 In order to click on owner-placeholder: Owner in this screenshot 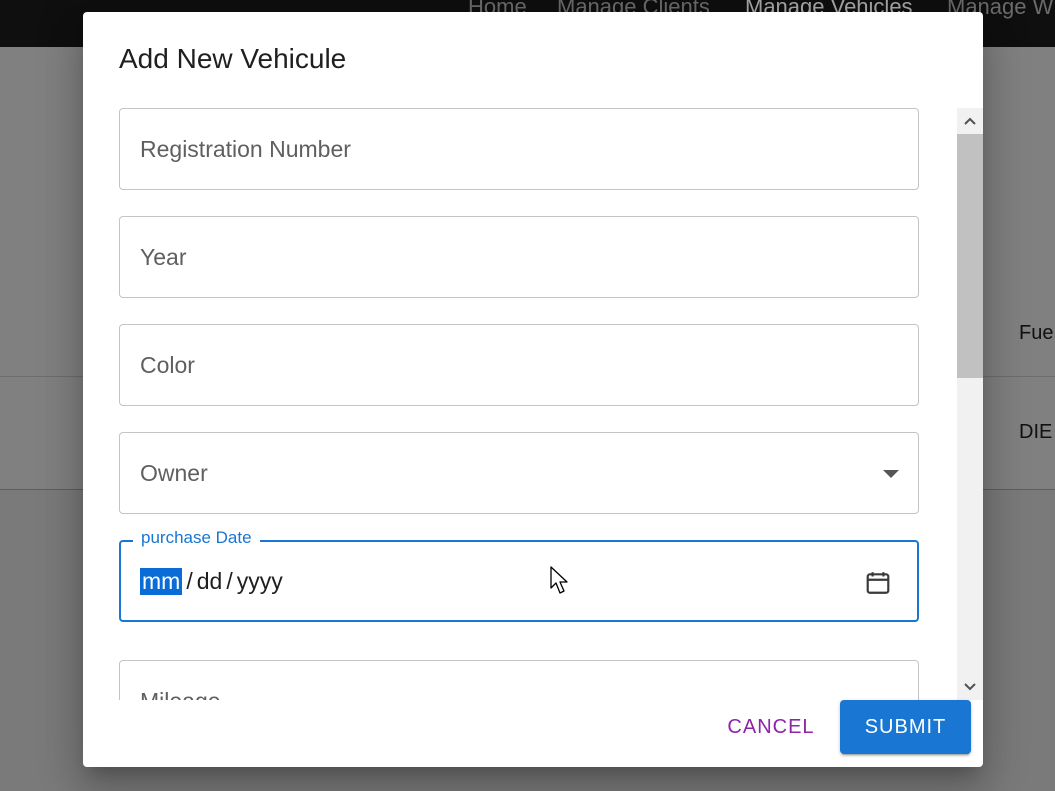, I will do `click(174, 473)`.